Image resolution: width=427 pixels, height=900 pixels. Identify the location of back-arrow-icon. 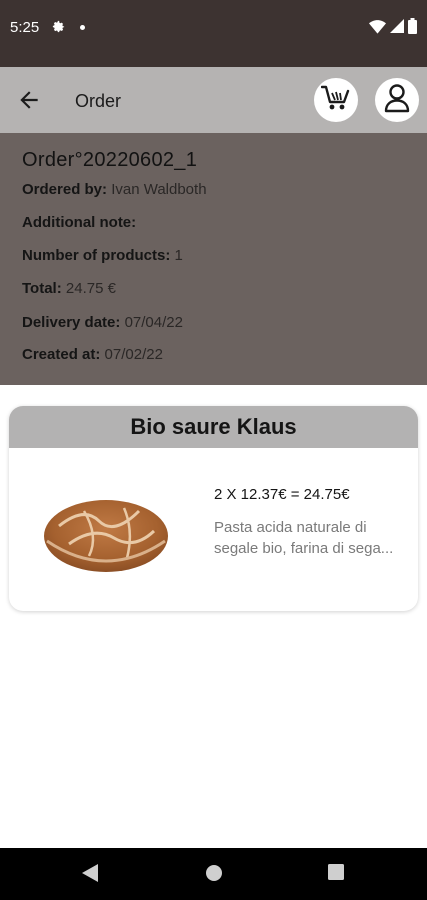
(29, 100).